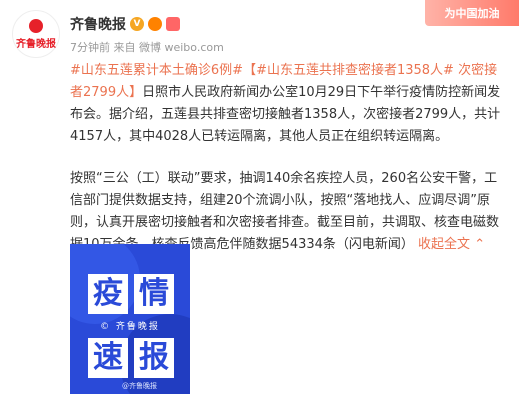 The width and height of the screenshot is (519, 400). I want to click on image-title-char: 疫, so click(108, 294).